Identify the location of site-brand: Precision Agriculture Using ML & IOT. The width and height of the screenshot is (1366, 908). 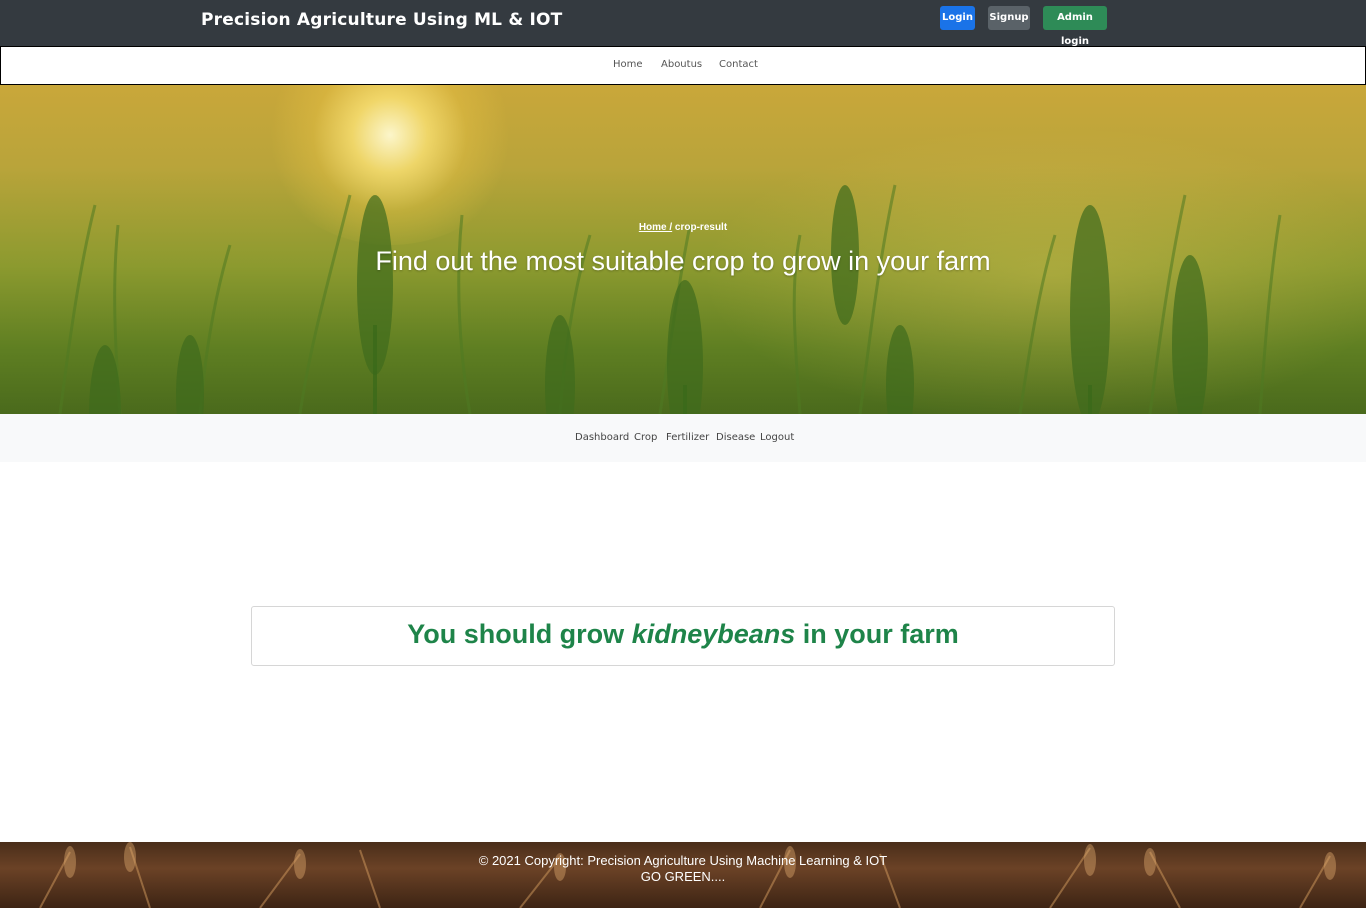
(381, 20).